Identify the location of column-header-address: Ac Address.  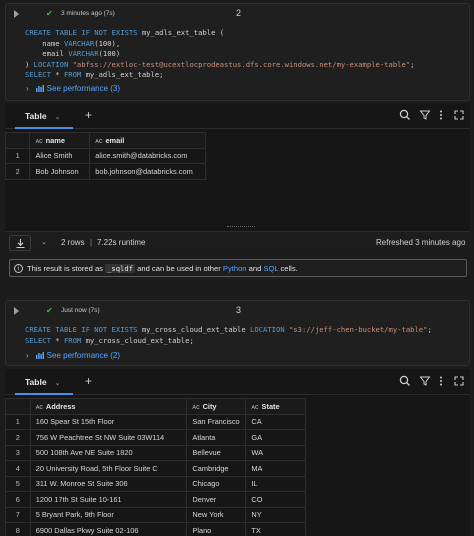
(108, 406).